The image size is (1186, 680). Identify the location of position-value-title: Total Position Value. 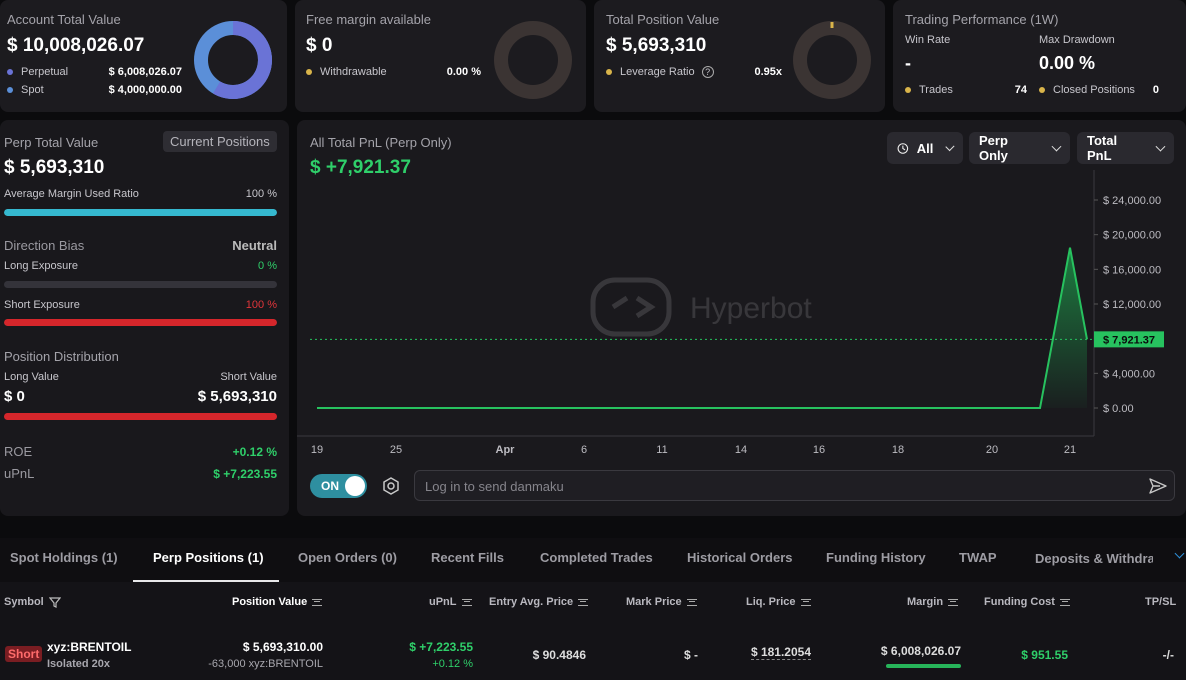
(663, 19).